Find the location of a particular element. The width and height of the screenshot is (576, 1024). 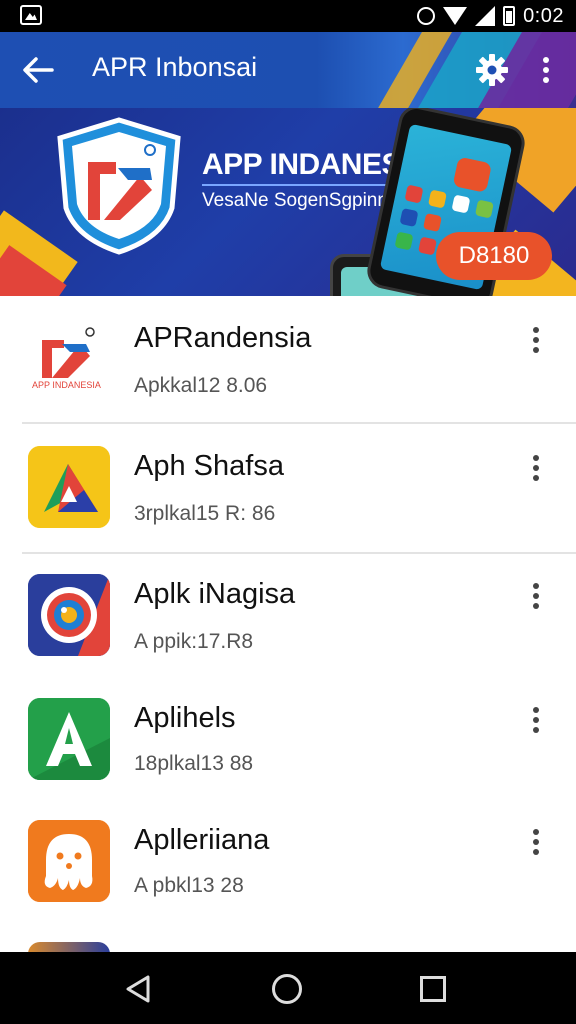

app-title: Aplk iNagisa is located at coordinates (215, 594).